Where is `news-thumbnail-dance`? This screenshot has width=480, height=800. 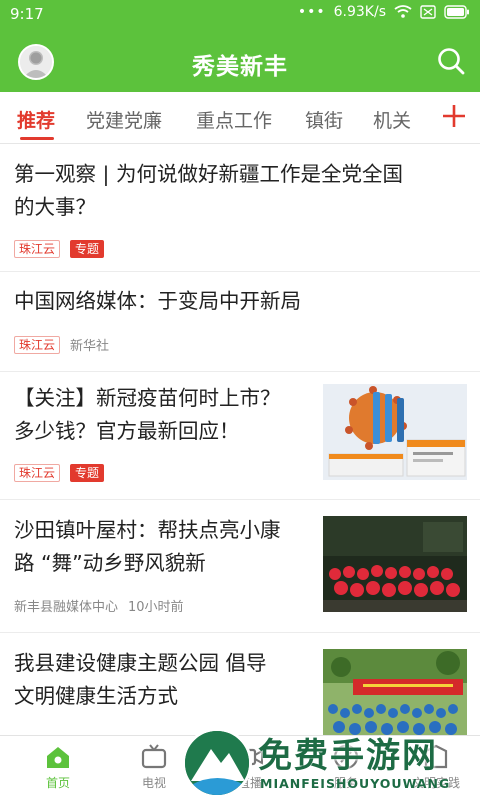 news-thumbnail-dance is located at coordinates (395, 564).